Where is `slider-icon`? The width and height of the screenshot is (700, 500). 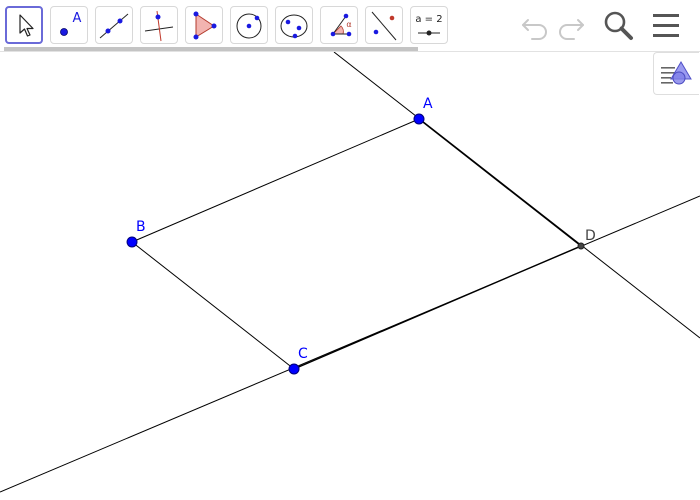 slider-icon is located at coordinates (429, 33).